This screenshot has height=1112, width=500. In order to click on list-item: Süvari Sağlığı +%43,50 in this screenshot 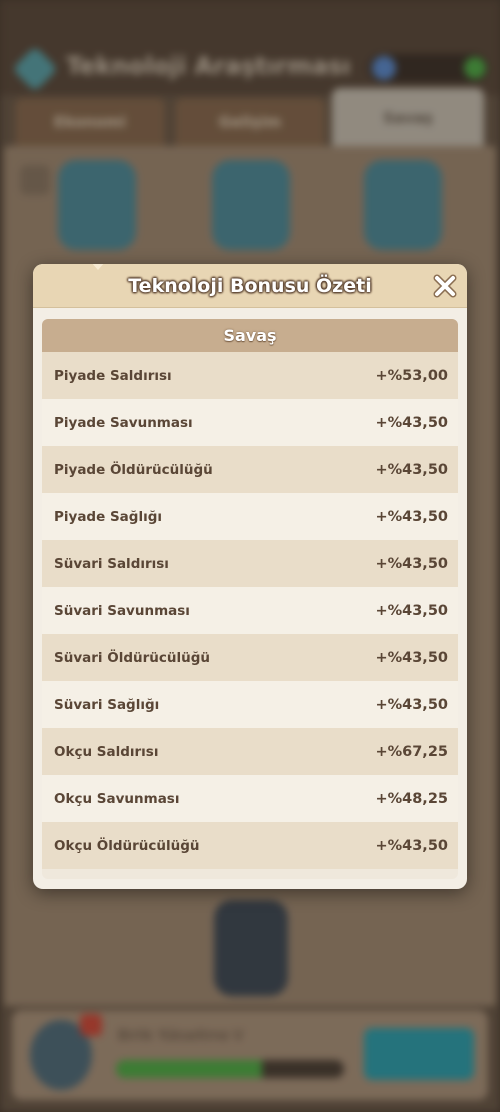, I will do `click(250, 704)`.